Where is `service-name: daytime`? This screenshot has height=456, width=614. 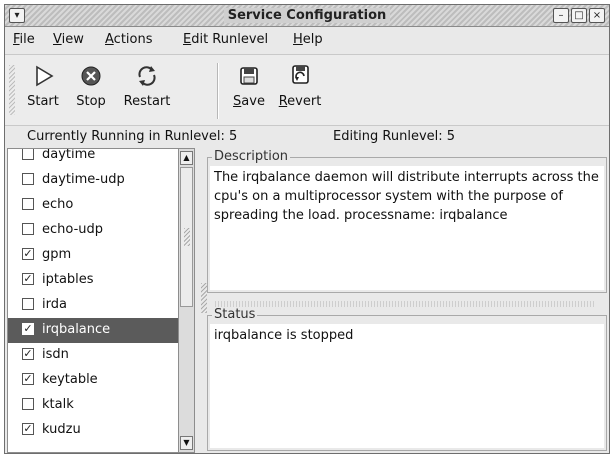
service-name: daytime is located at coordinates (69, 155).